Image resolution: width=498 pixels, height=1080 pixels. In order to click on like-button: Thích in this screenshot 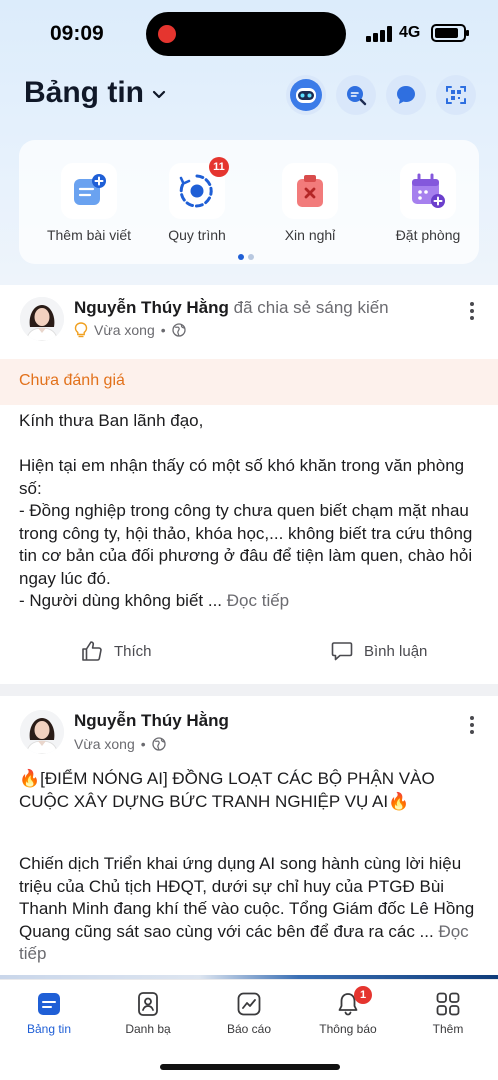, I will do `click(116, 651)`.